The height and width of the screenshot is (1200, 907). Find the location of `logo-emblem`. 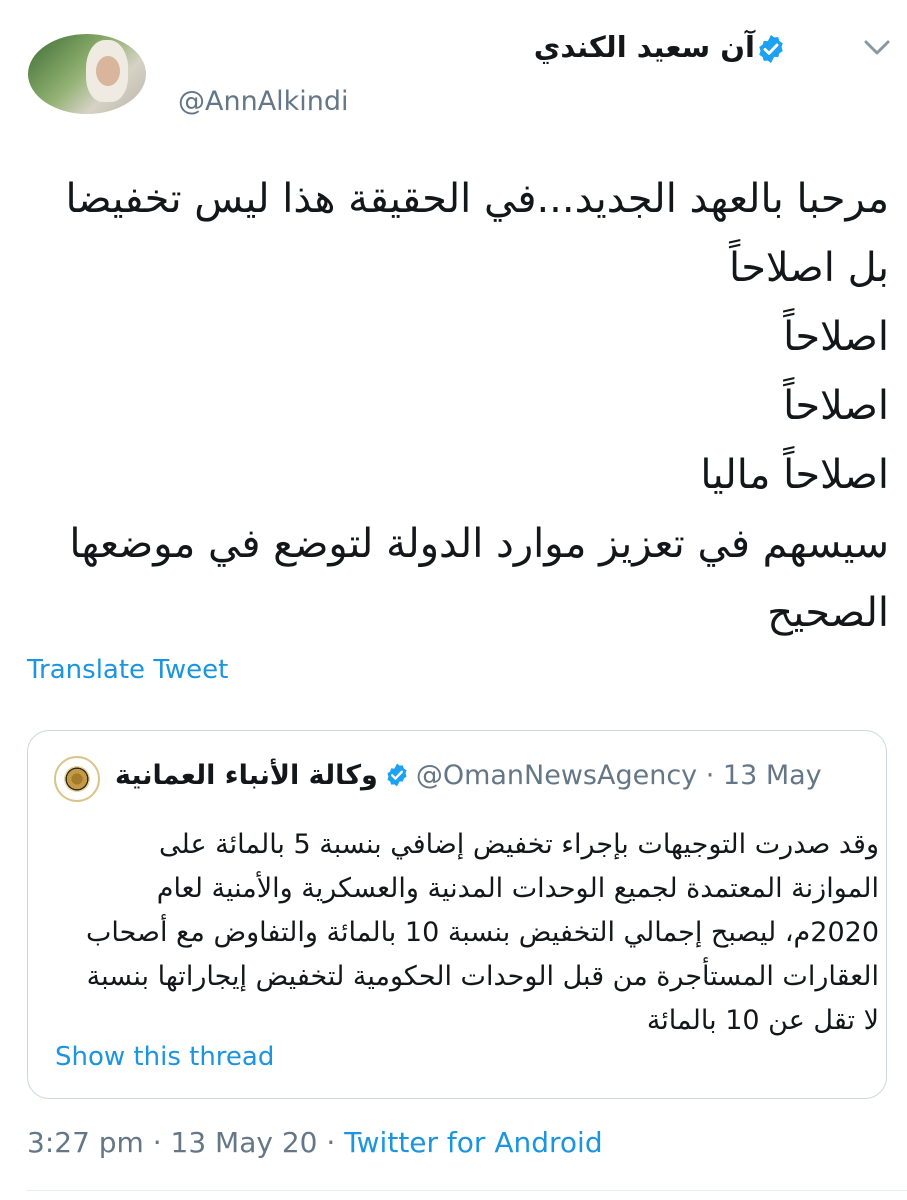

logo-emblem is located at coordinates (77, 779).